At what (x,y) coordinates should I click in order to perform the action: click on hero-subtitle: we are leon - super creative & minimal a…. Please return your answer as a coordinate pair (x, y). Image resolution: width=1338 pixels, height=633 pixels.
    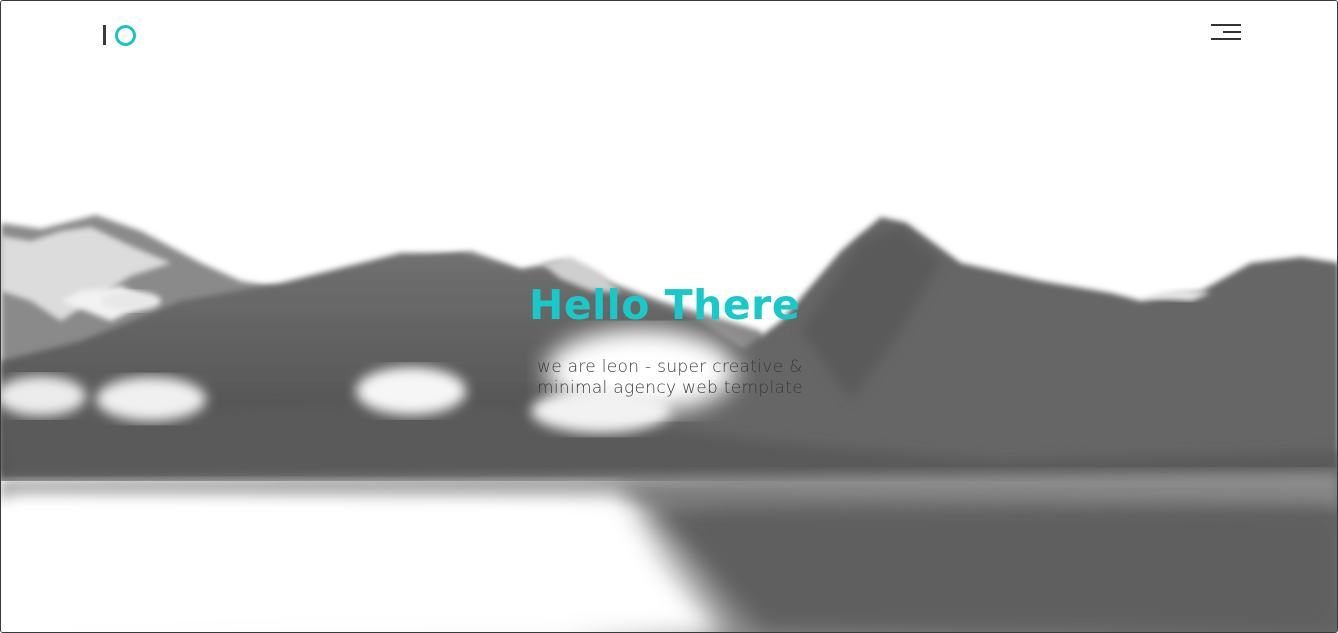
    Looking at the image, I should click on (670, 377).